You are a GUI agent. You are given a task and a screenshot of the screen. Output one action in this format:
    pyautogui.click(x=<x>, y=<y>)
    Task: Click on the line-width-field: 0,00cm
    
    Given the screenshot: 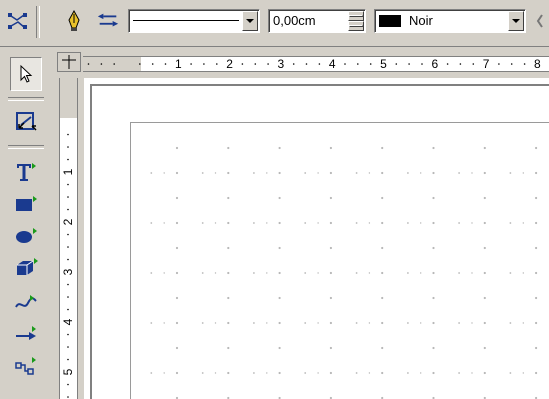 What is the action you would take?
    pyautogui.click(x=317, y=21)
    